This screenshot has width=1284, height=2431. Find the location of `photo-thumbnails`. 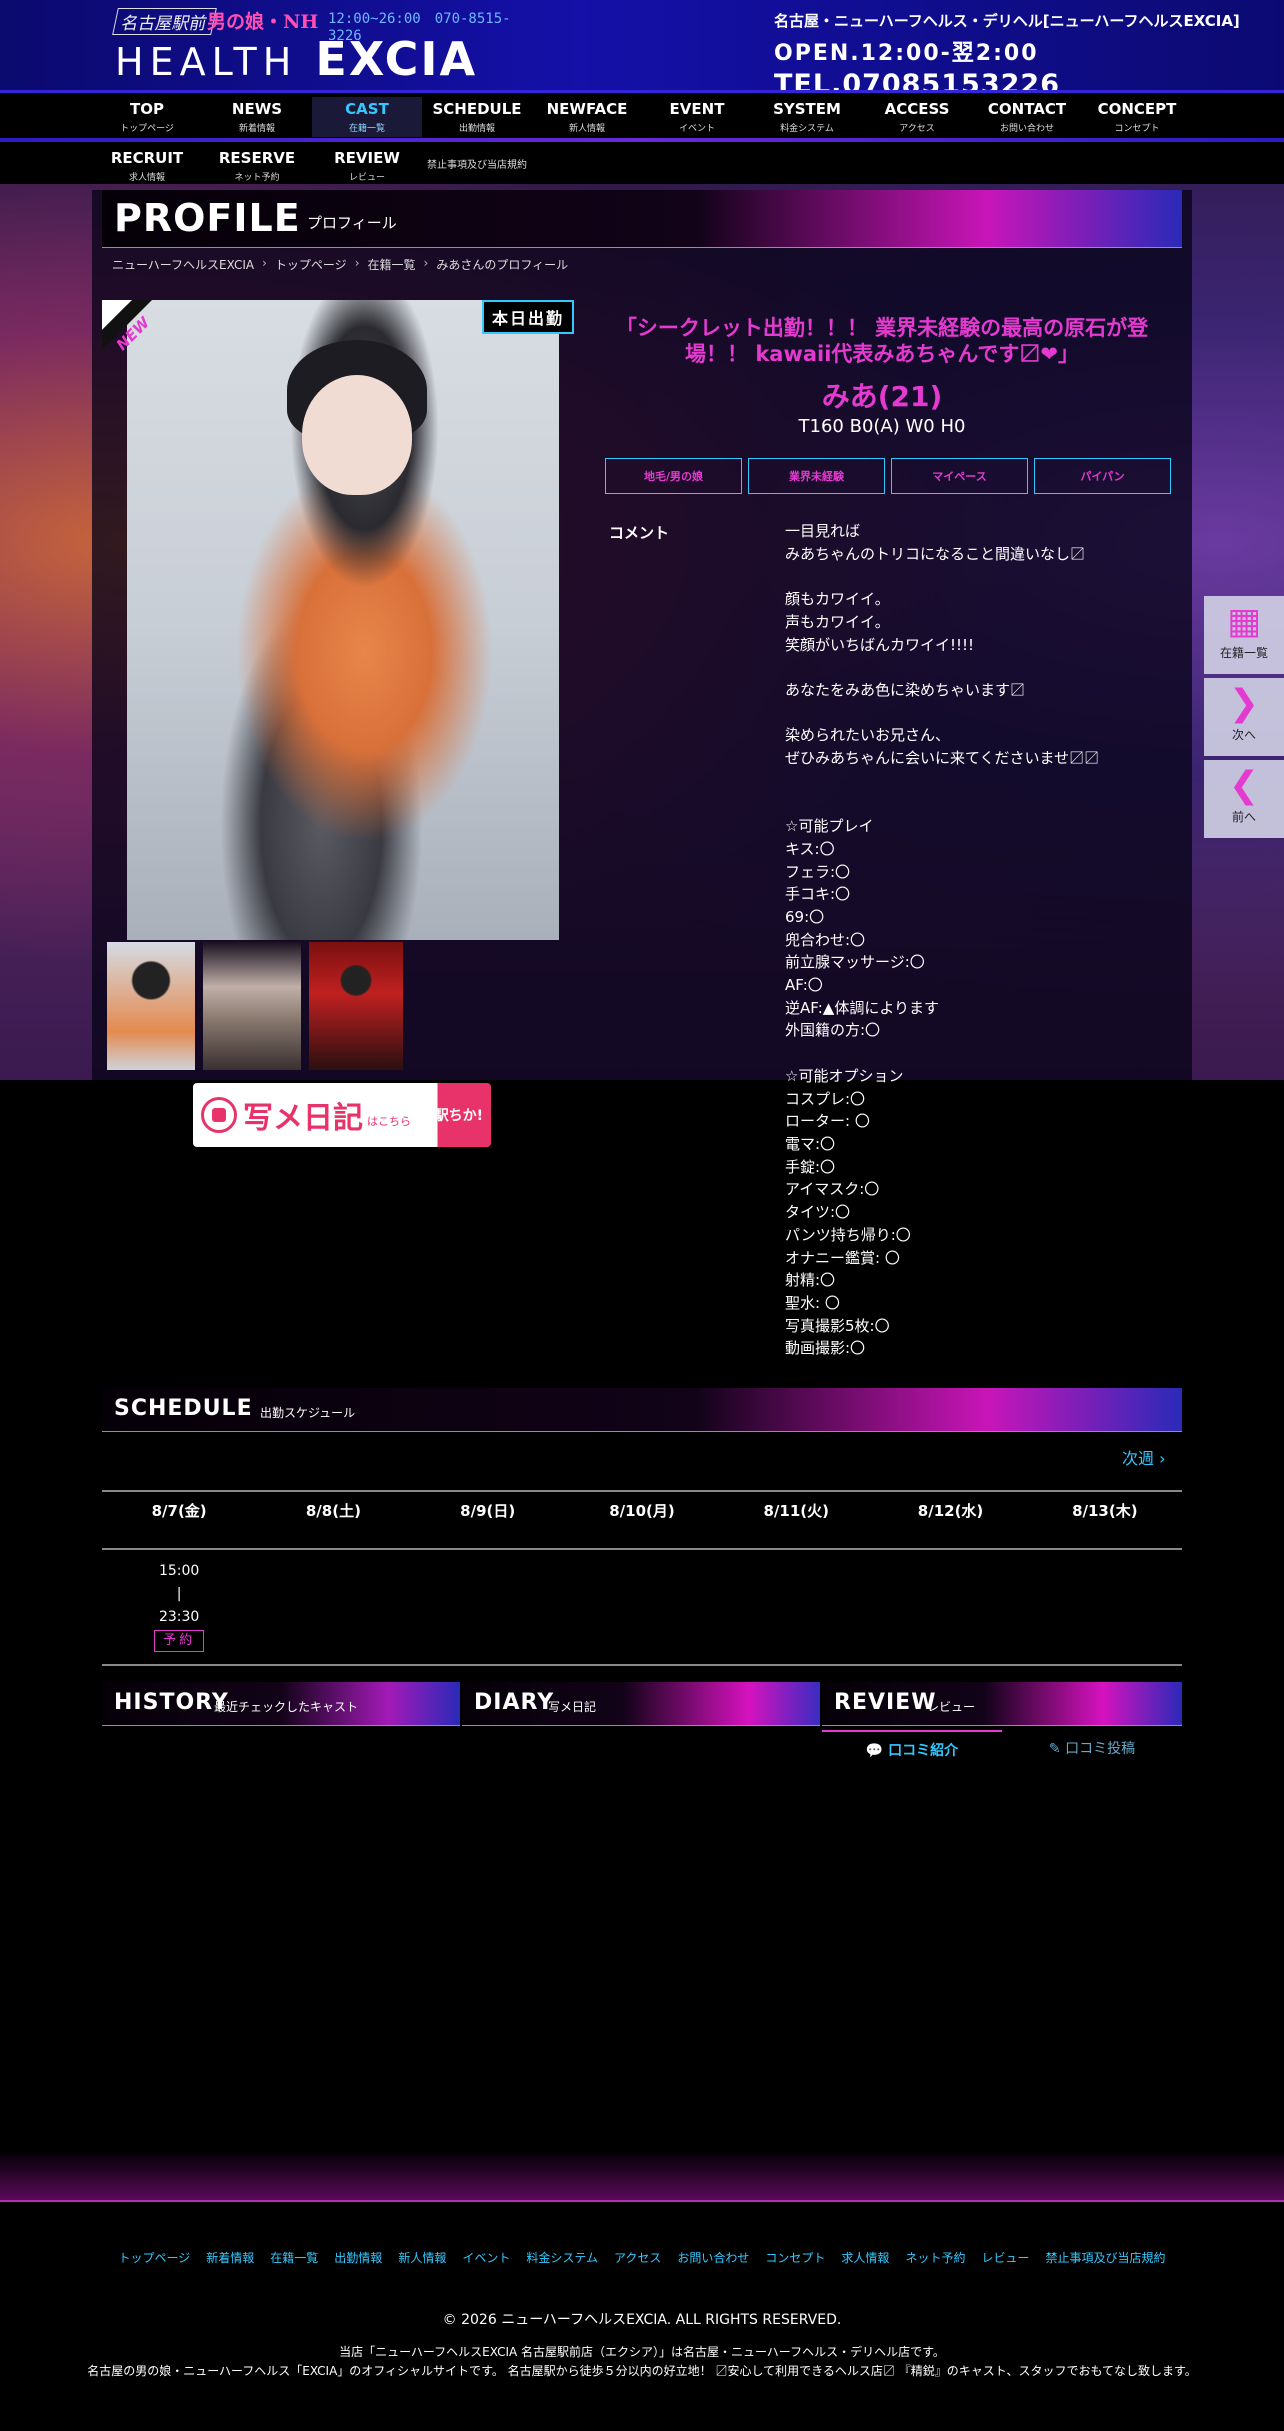

photo-thumbnails is located at coordinates (255, 1006).